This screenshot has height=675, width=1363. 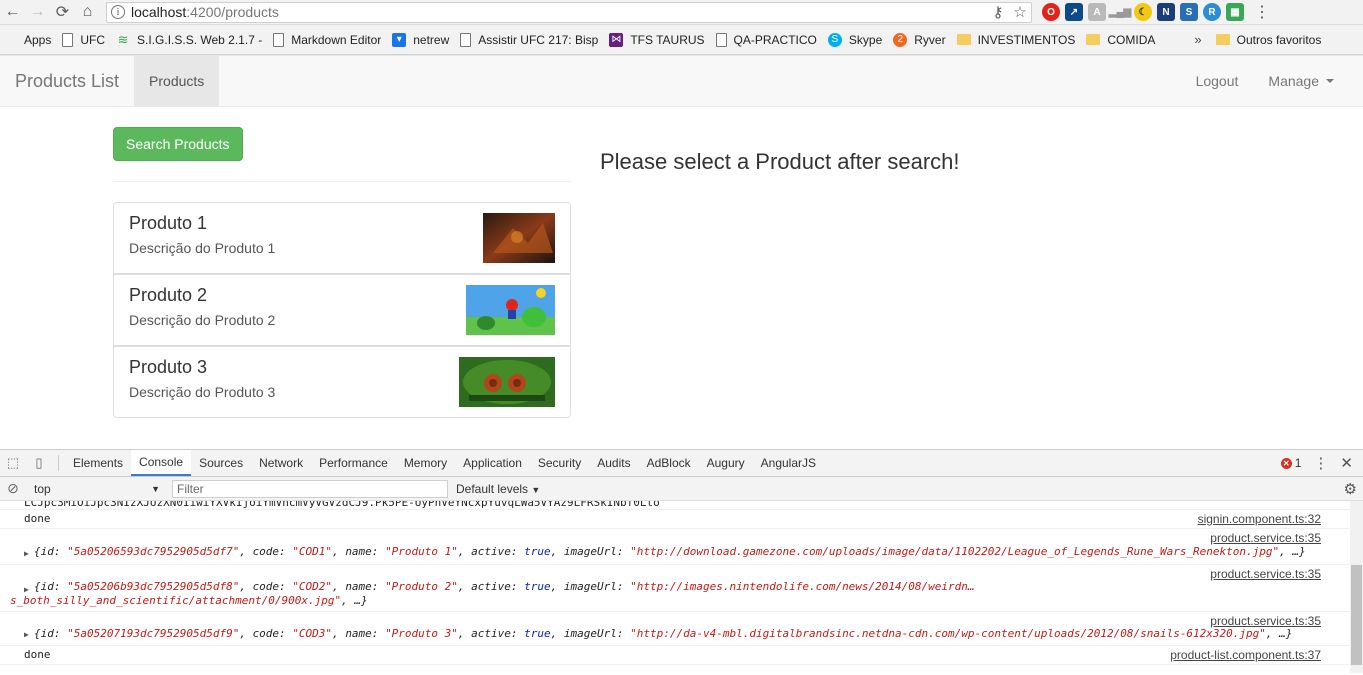 What do you see at coordinates (118, 12) in the screenshot?
I see `info-icon: i` at bounding box center [118, 12].